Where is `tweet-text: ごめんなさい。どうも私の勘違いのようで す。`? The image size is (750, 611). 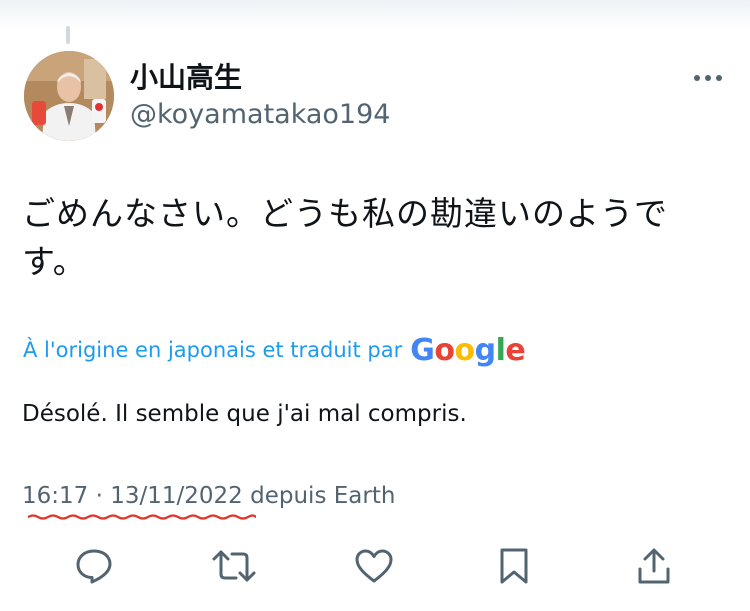
tweet-text: ごめんなさい。どうも私の勘違いのようで す。 is located at coordinates (372, 238).